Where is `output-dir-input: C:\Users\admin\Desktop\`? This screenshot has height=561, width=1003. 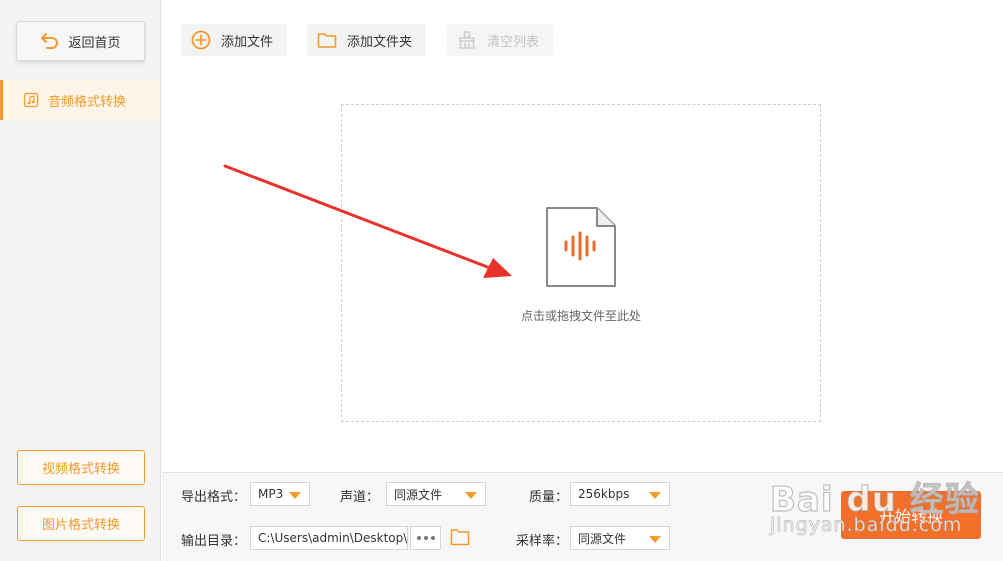
output-dir-input: C:\Users\admin\Desktop\ is located at coordinates (329, 538).